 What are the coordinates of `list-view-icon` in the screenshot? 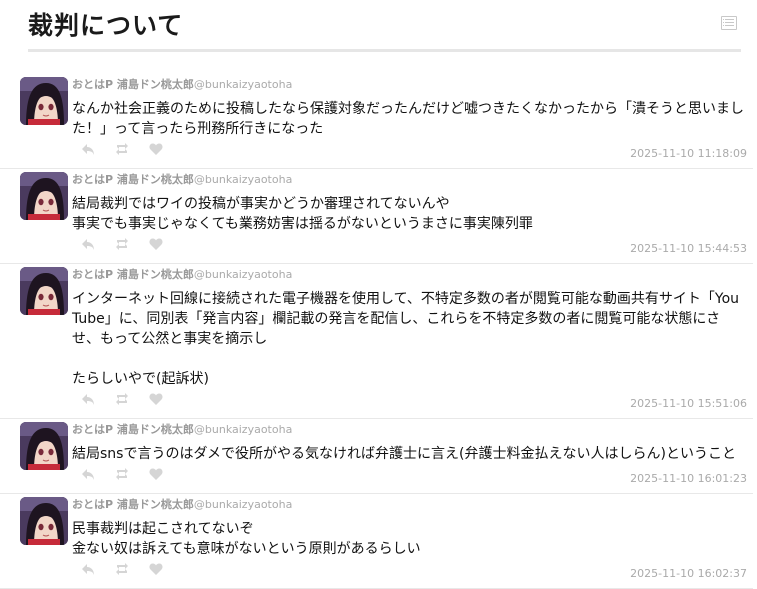 It's located at (729, 23).